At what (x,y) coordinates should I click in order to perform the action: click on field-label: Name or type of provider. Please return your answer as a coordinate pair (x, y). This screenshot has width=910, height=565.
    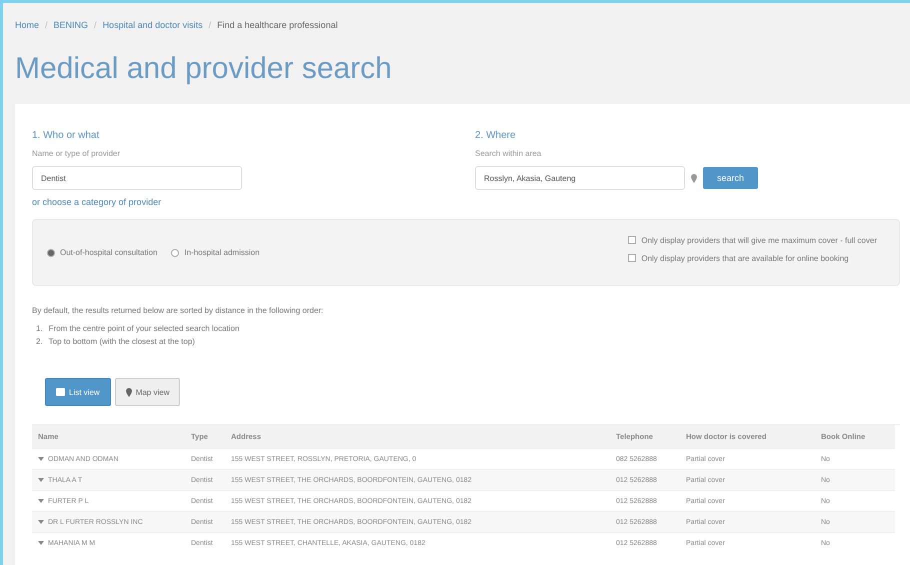
    Looking at the image, I should click on (77, 153).